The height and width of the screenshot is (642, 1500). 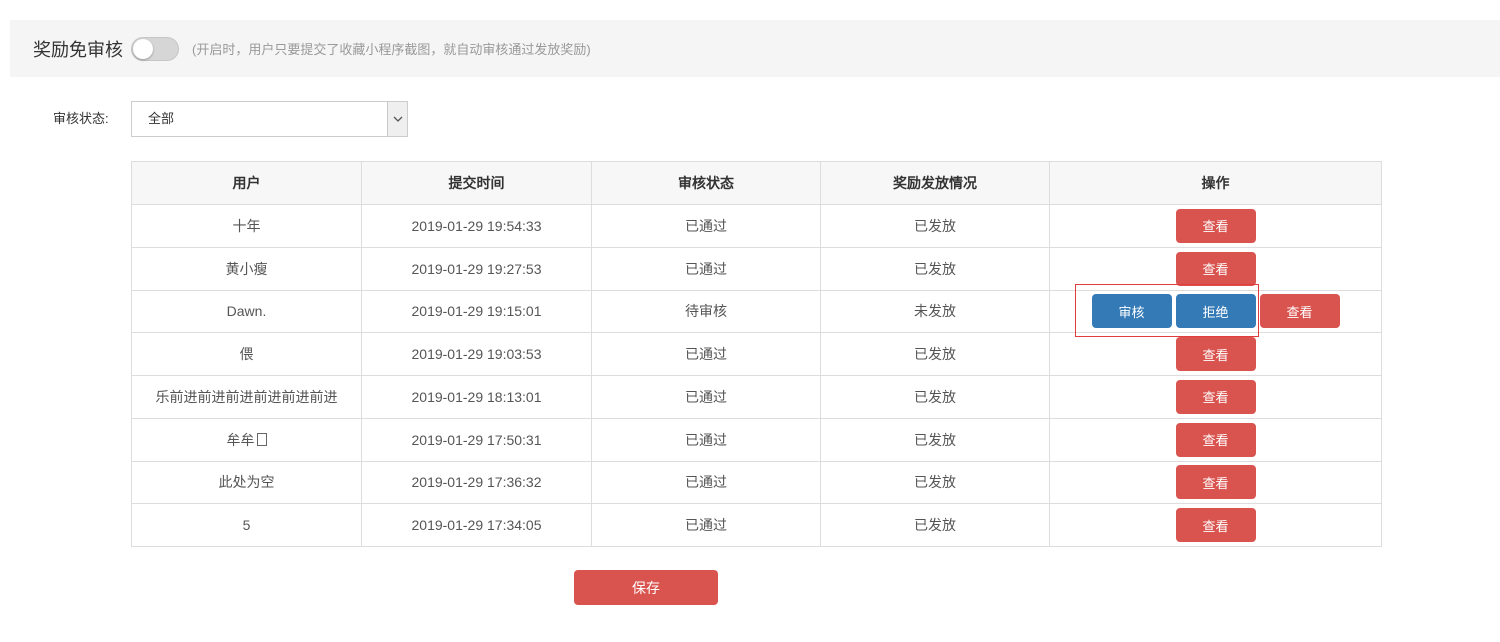 What do you see at coordinates (246, 183) in the screenshot?
I see `column-header-user: 用户` at bounding box center [246, 183].